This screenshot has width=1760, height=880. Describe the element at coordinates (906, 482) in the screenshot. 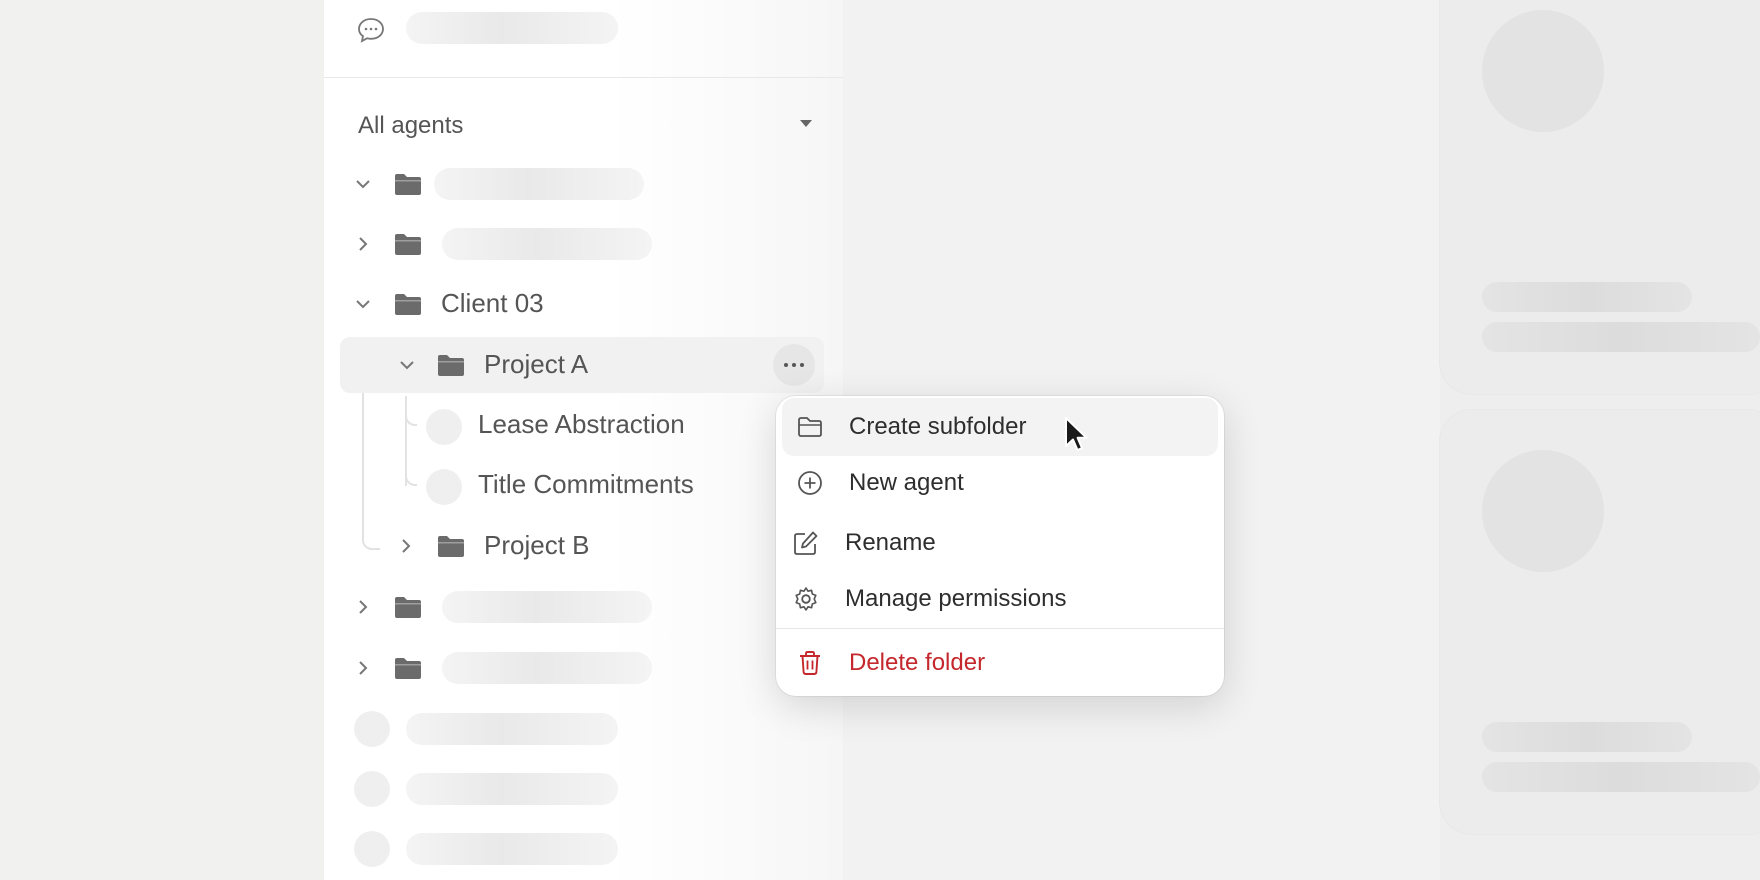

I see `menu-item-label: New agent` at that location.